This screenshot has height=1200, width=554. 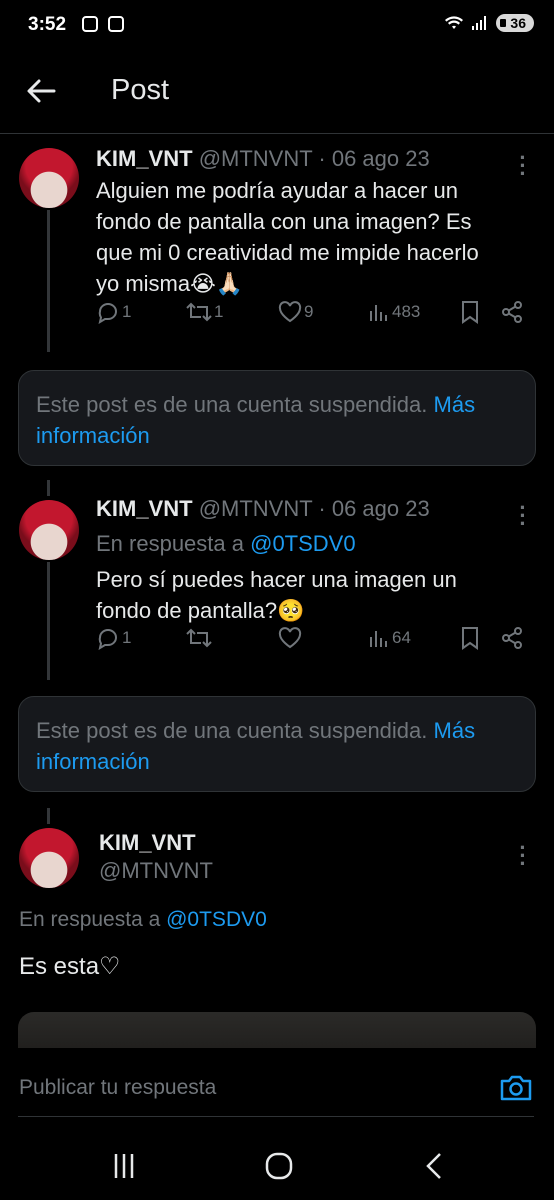 I want to click on camera-icon, so click(x=516, y=1088).